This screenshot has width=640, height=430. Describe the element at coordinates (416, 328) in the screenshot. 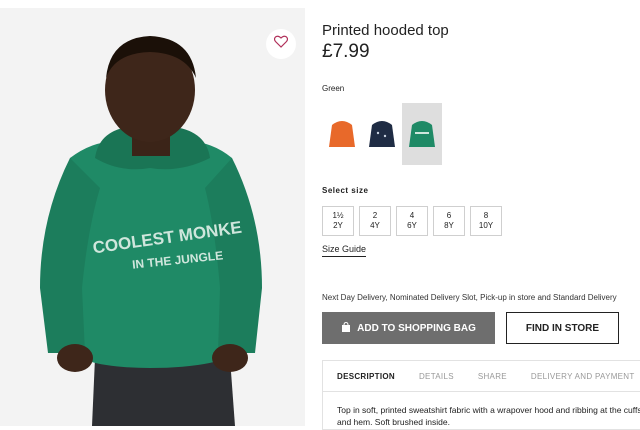

I see `add-to-bag-label: ADD TO SHOPPING BAG` at that location.